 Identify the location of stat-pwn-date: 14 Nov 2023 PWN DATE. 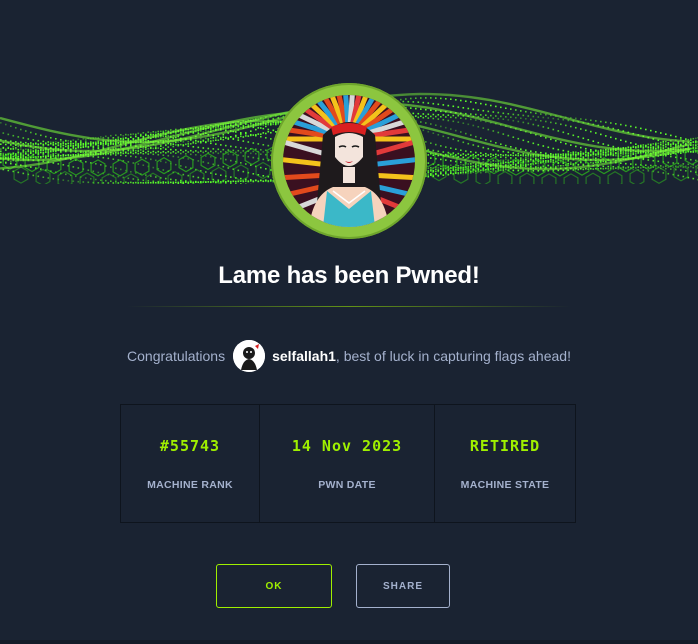
(347, 463).